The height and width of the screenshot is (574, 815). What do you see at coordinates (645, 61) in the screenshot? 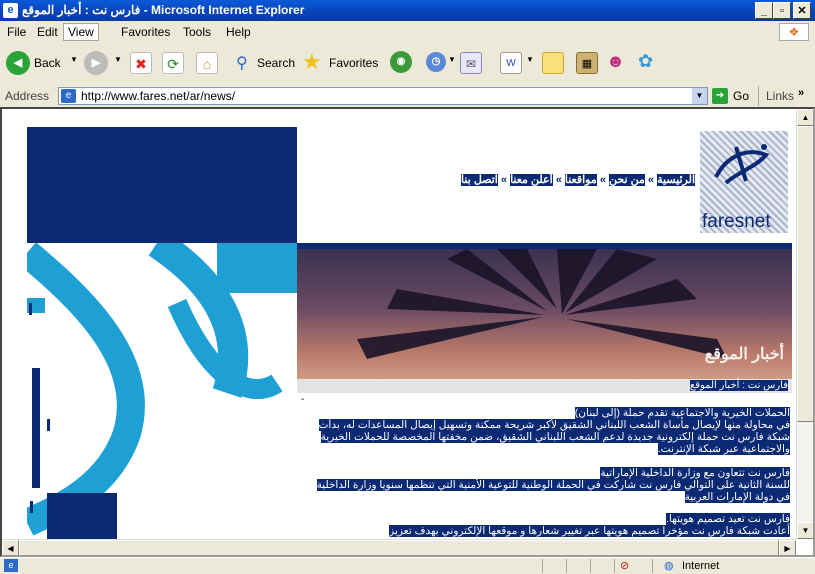
I see `msn-butterfly-icon: ✿` at bounding box center [645, 61].